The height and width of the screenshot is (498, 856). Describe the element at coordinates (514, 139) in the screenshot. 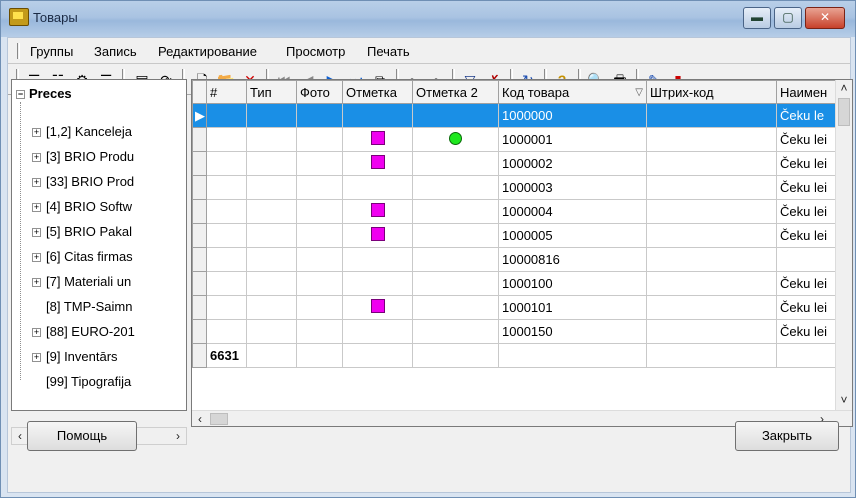

I see `table-row: 1000001 Čeku lei` at that location.